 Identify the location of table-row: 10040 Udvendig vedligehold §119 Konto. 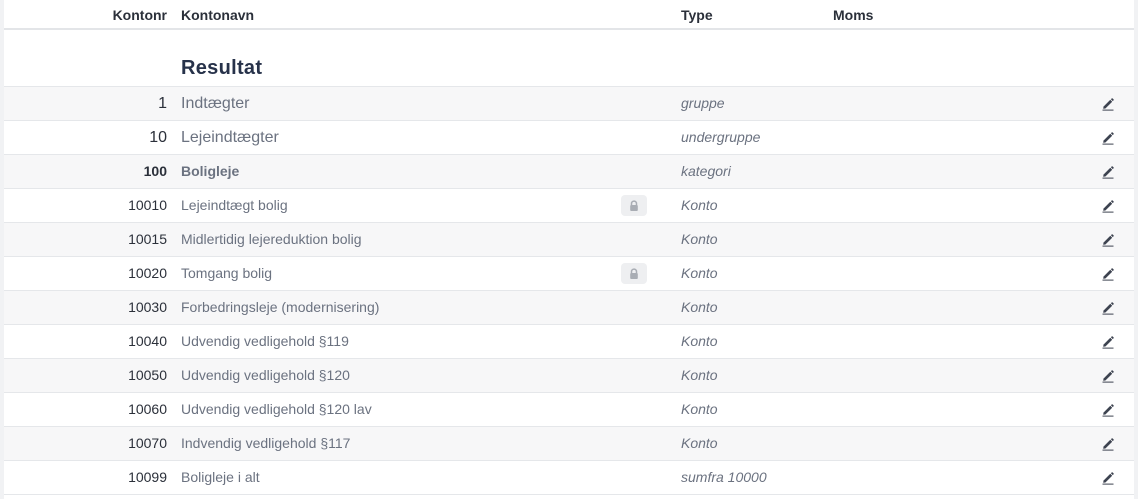
(569, 341).